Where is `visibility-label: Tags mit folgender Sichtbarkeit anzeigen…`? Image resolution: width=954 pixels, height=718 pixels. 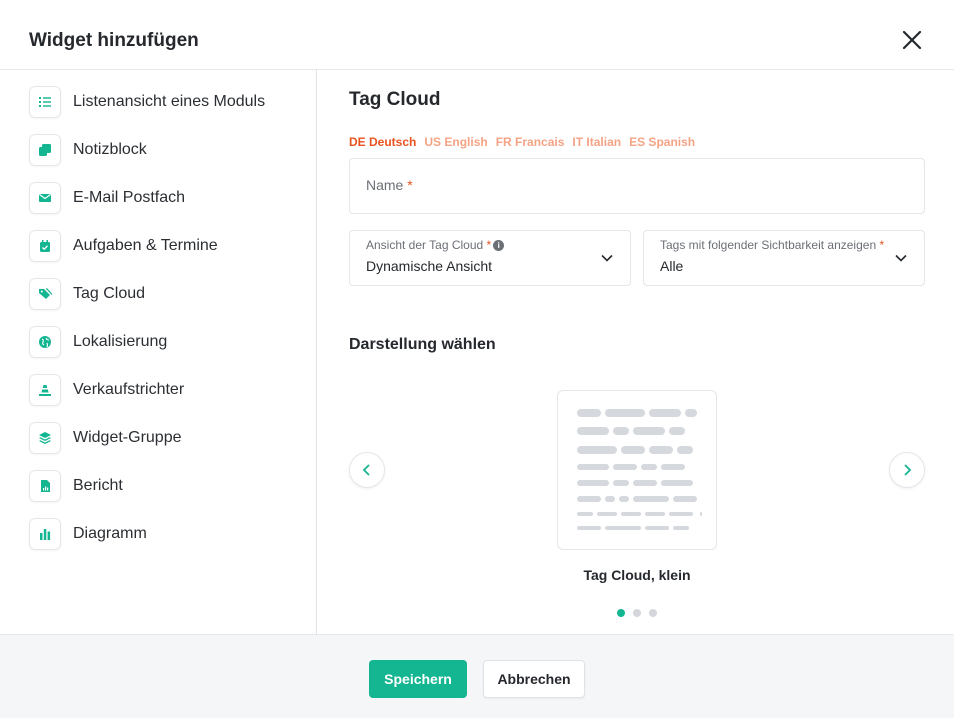 visibility-label: Tags mit folgender Sichtbarkeit anzeigen… is located at coordinates (772, 245).